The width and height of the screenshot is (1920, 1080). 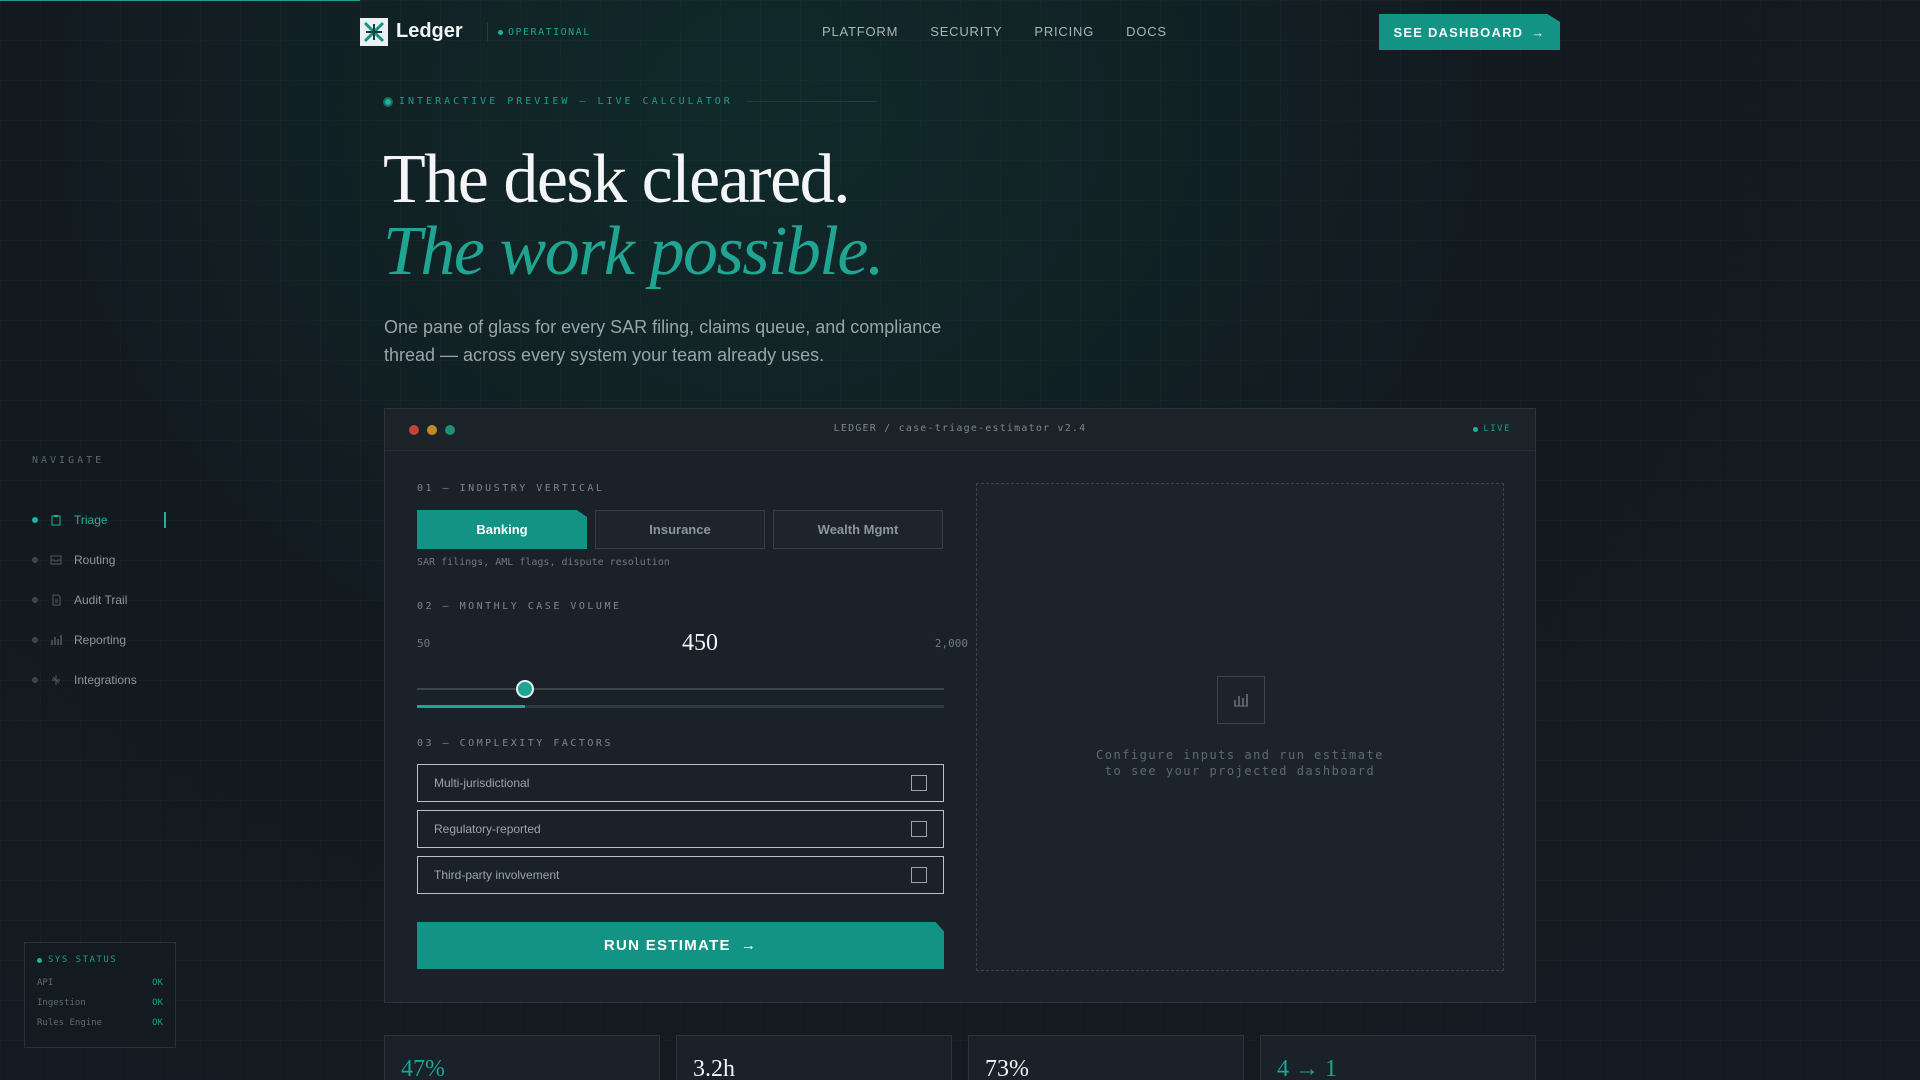 I want to click on stat-card: 3.2h, so click(x=814, y=1057).